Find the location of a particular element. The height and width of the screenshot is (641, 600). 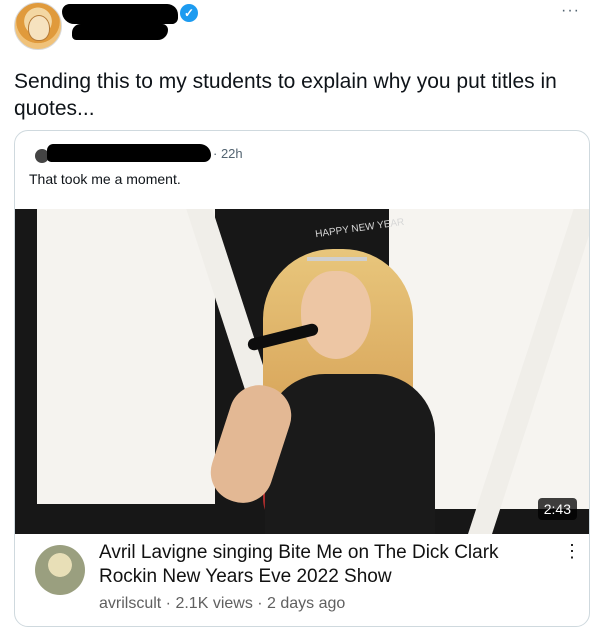

youtube-menu-icon: ⋮ is located at coordinates (572, 551).